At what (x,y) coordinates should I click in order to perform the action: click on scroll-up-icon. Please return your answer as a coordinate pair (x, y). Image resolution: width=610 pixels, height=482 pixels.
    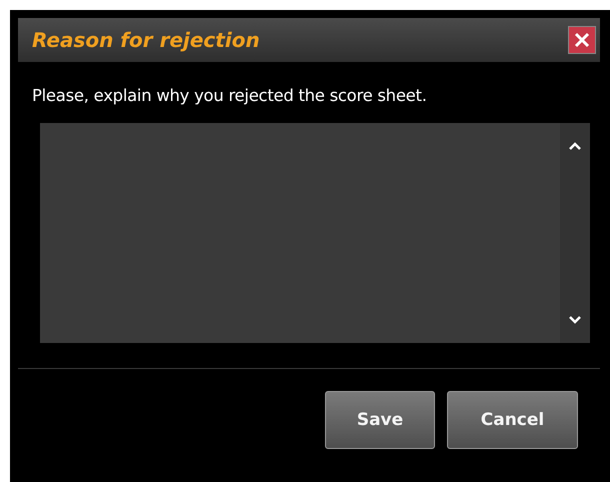
    Looking at the image, I should click on (575, 146).